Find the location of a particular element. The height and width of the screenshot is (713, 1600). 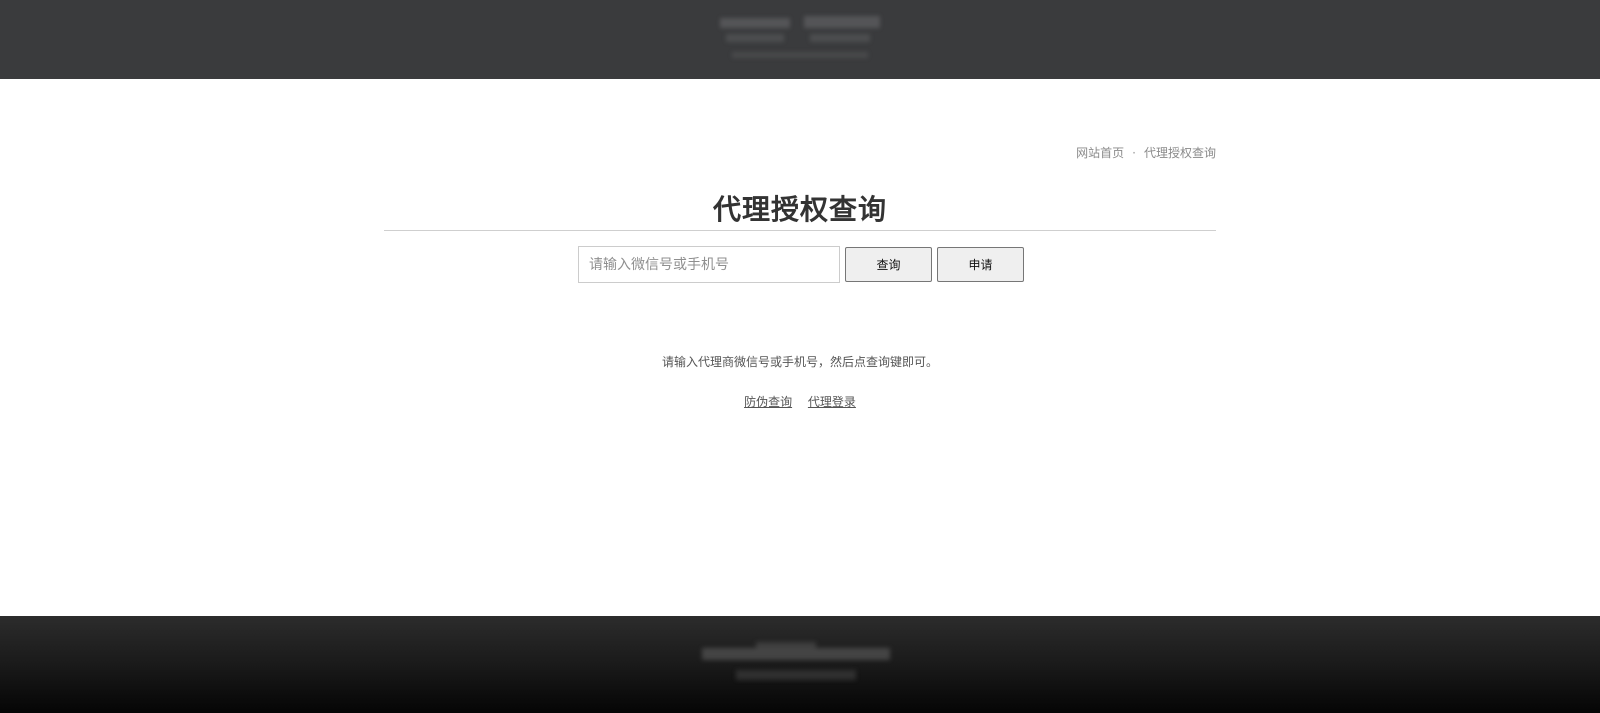

breadcrumb: 网站首页 · 代理授权查询 is located at coordinates (1146, 152).